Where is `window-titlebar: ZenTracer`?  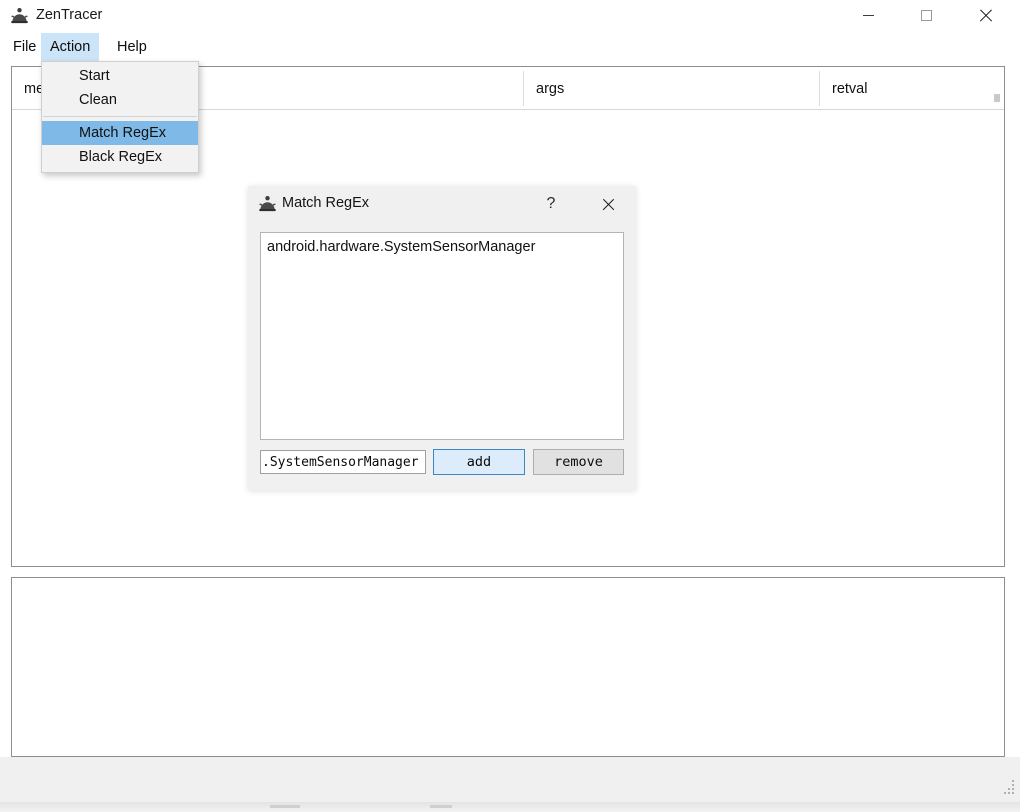 window-titlebar: ZenTracer is located at coordinates (510, 15).